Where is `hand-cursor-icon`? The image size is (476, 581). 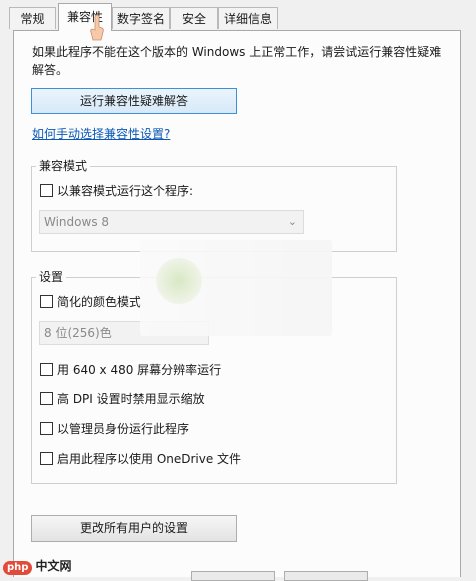
hand-cursor-icon is located at coordinates (97, 27).